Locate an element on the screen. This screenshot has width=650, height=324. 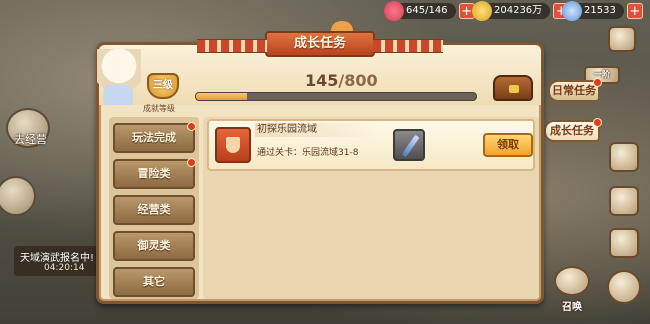
level-badge: 三级 is located at coordinates (163, 86).